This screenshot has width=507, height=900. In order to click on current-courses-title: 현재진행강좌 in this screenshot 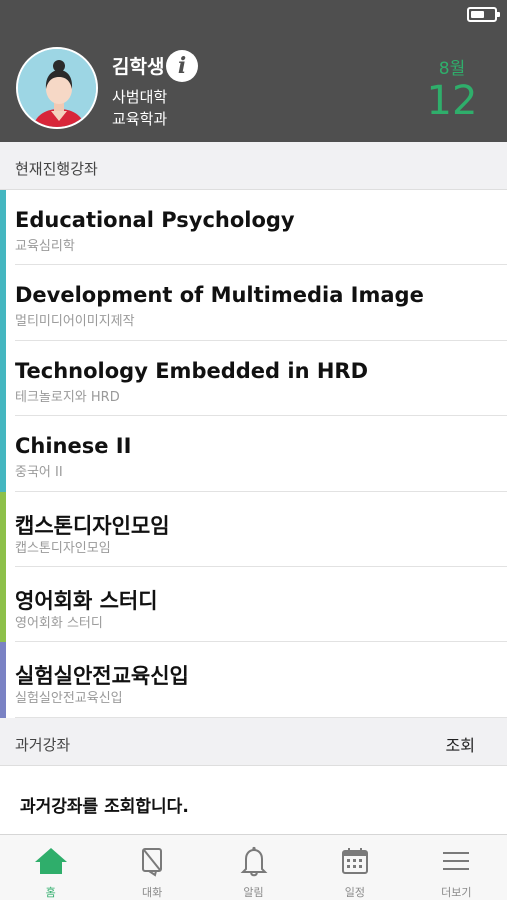, I will do `click(56, 169)`.